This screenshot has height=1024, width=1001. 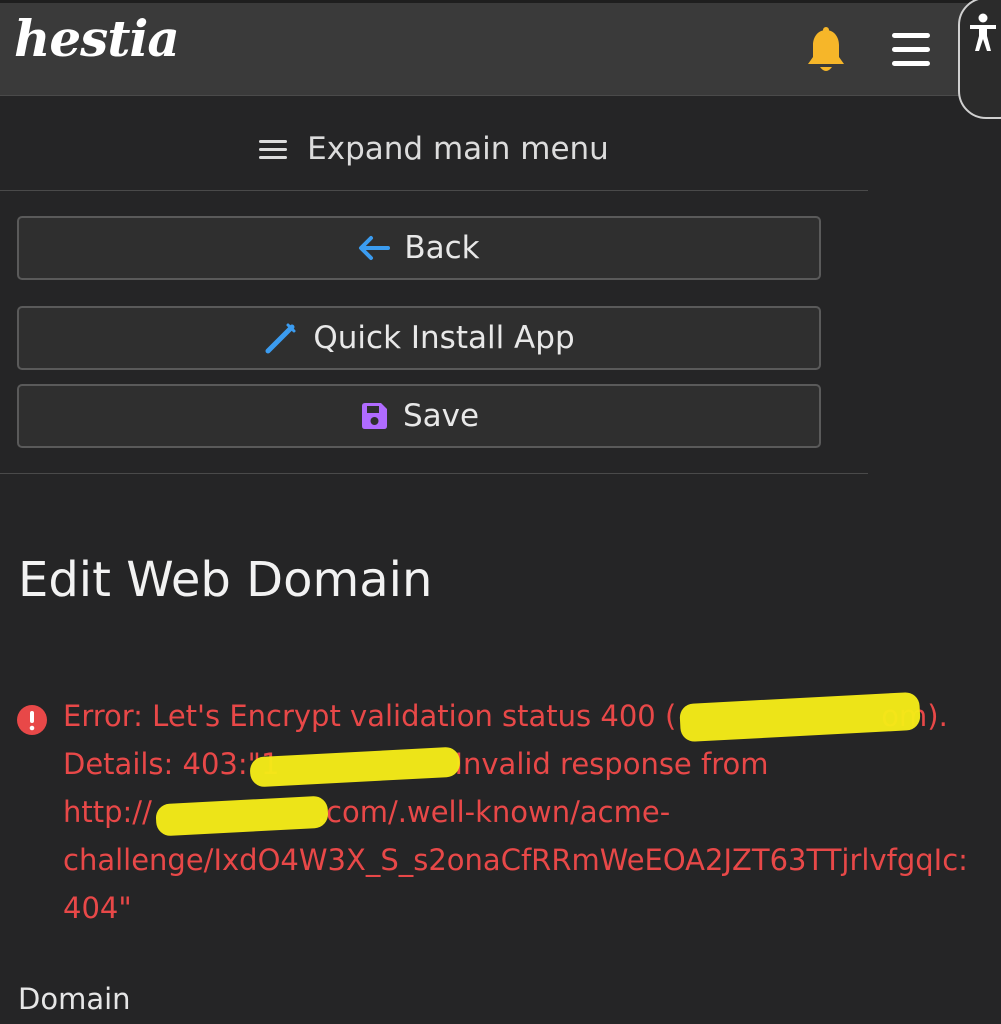 I want to click on save-button: Save, so click(x=419, y=416).